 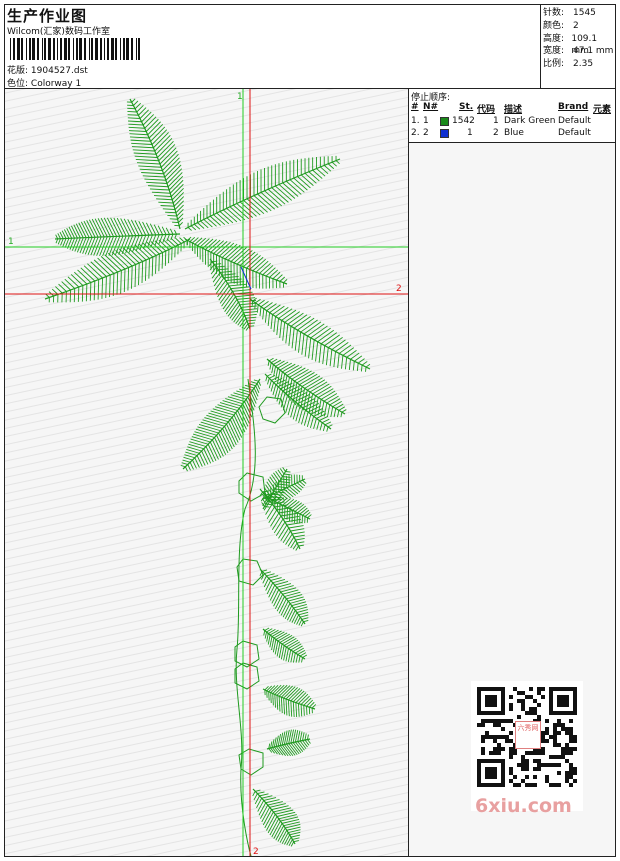 I want to click on file-name: 1904527.dst, so click(x=59, y=71).